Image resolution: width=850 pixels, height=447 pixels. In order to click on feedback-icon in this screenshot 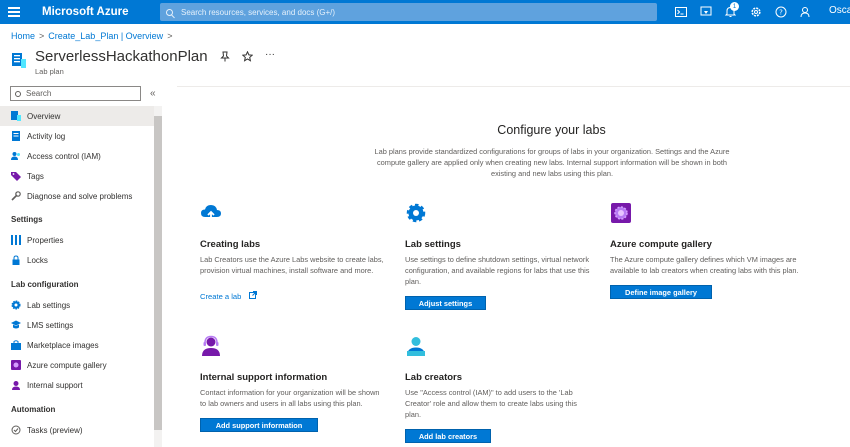, I will do `click(805, 12)`.